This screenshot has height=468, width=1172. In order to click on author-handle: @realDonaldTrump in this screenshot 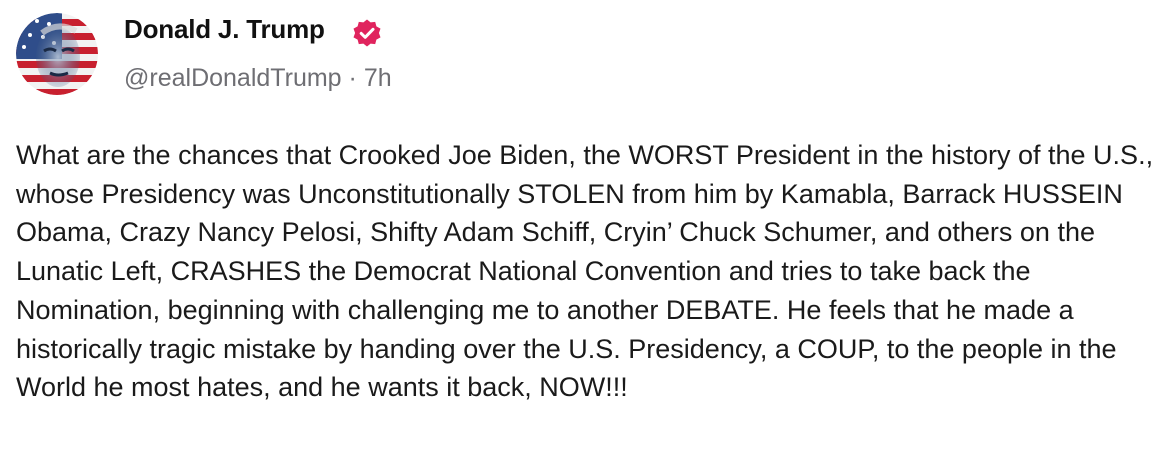, I will do `click(233, 78)`.